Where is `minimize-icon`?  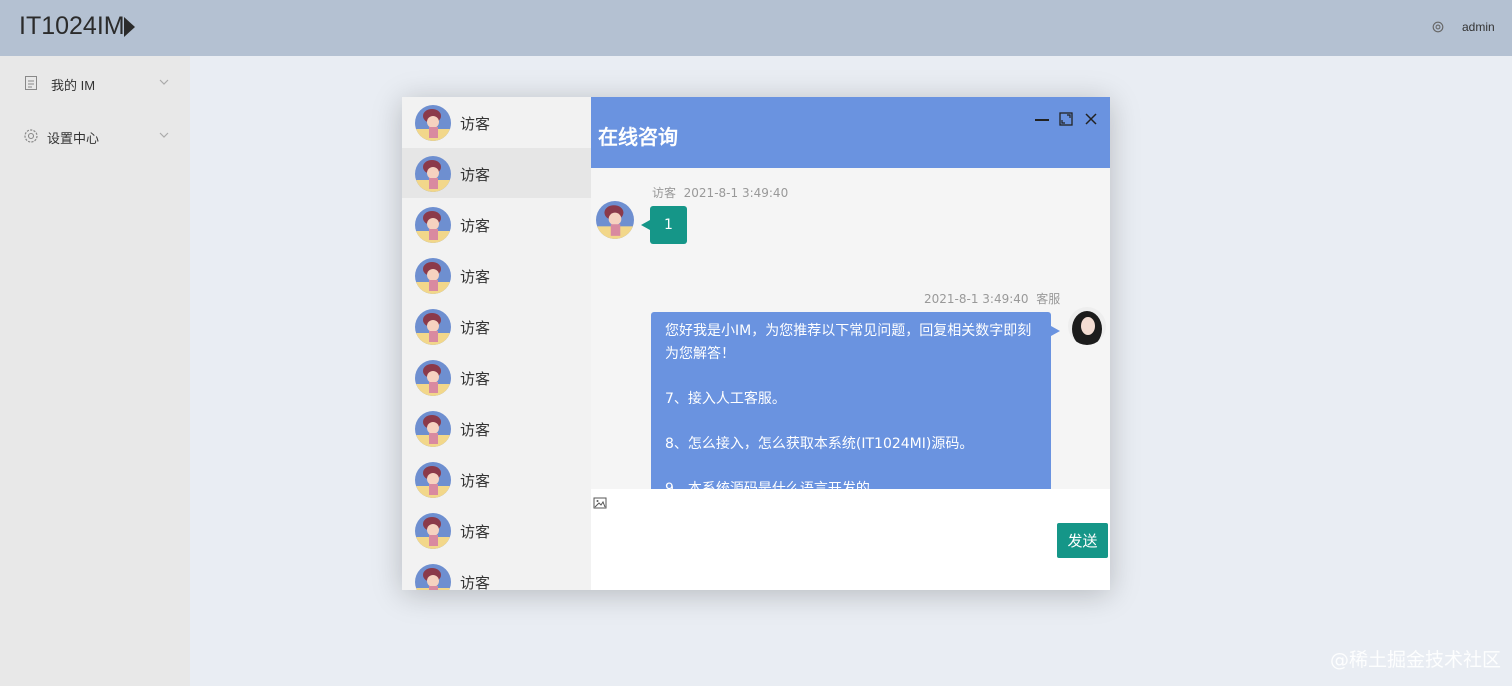
minimize-icon is located at coordinates (1042, 119).